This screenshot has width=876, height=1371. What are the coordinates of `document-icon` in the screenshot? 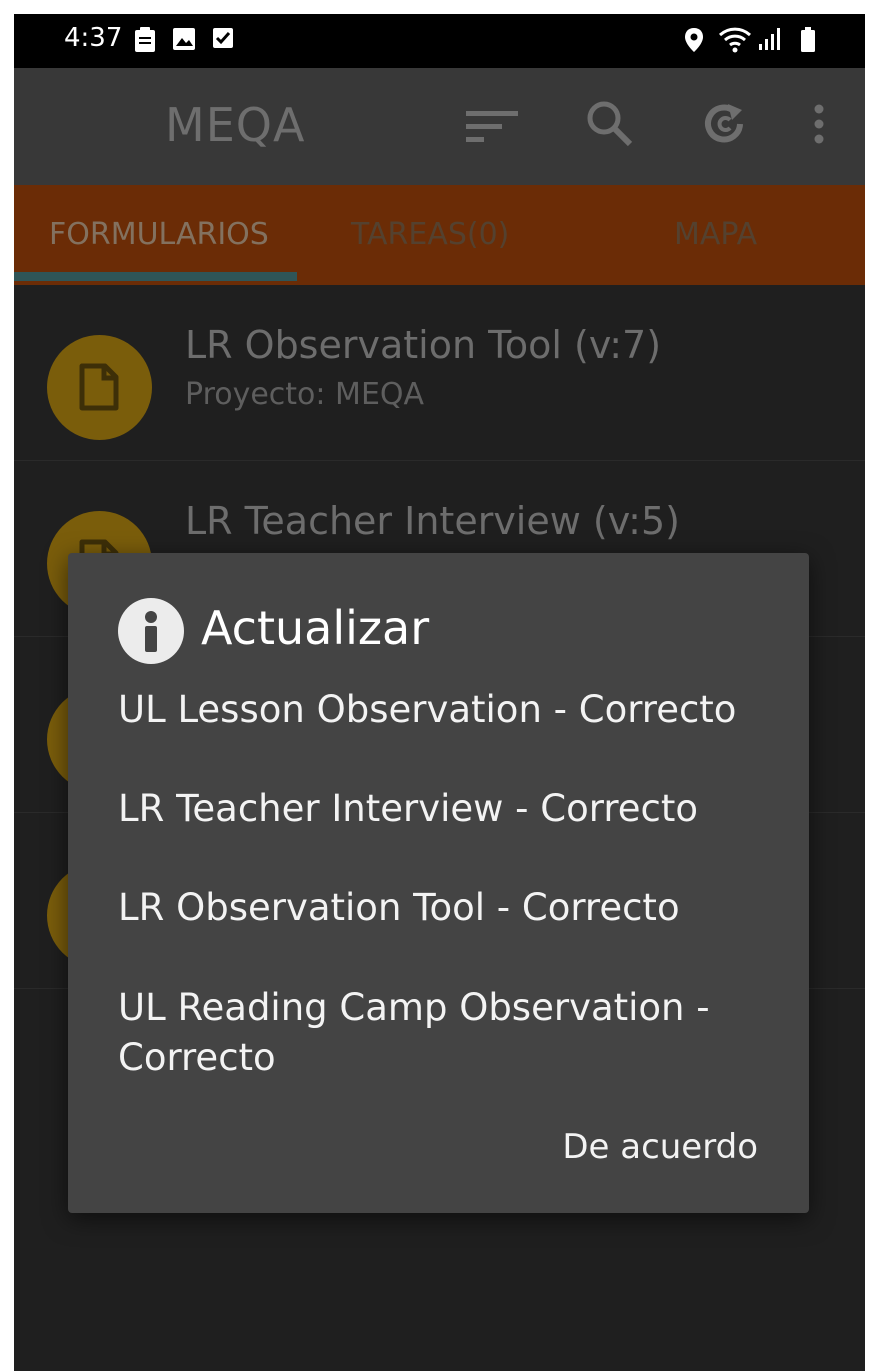 It's located at (99, 387).